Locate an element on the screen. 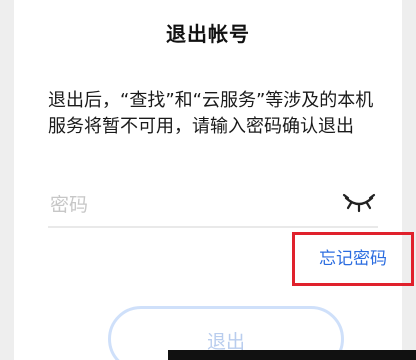 The width and height of the screenshot is (416, 360). eye-closed-icon is located at coordinates (359, 202).